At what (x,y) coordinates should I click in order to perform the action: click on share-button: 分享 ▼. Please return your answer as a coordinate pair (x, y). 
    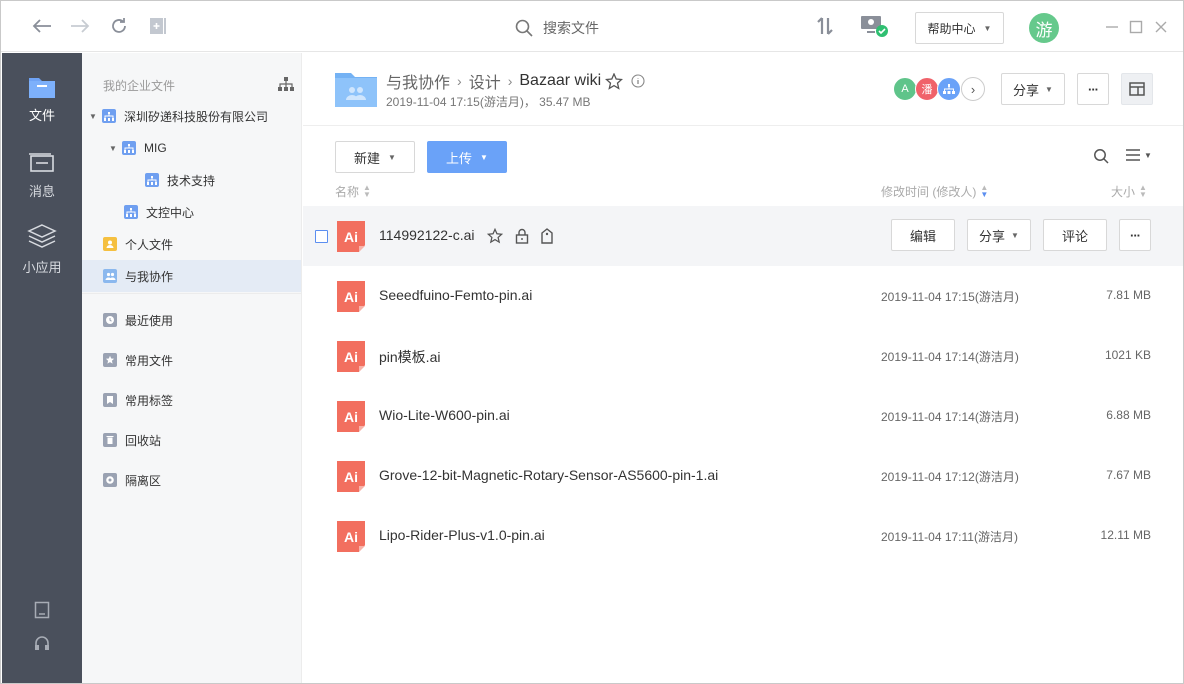
    Looking at the image, I should click on (1033, 89).